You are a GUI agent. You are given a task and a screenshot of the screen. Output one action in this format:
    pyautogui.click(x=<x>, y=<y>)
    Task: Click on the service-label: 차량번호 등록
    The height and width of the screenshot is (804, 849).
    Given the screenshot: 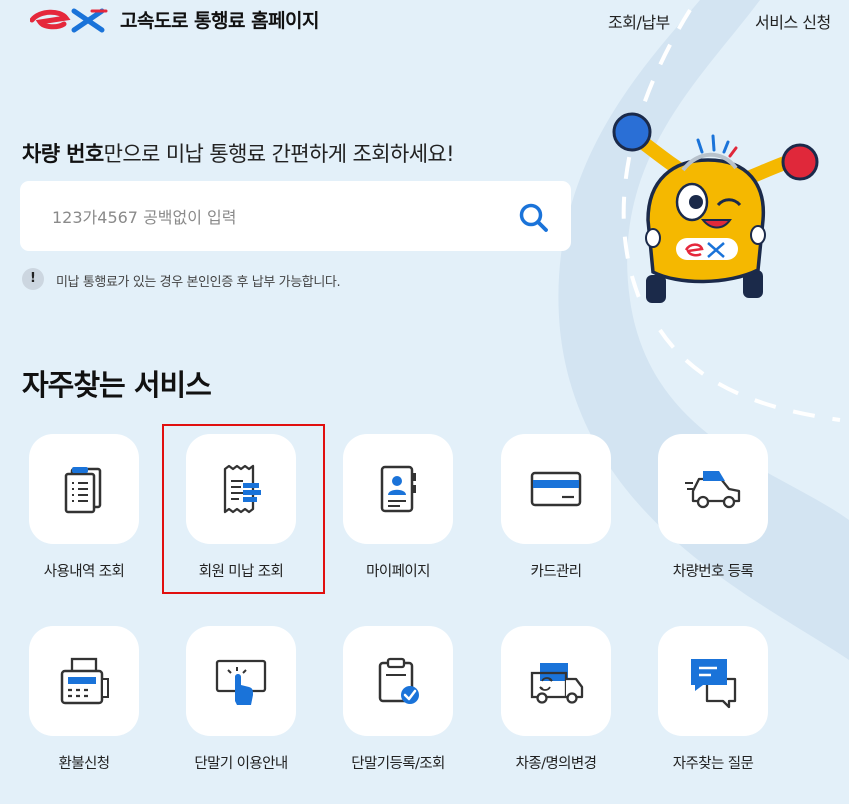 What is the action you would take?
    pyautogui.click(x=713, y=572)
    